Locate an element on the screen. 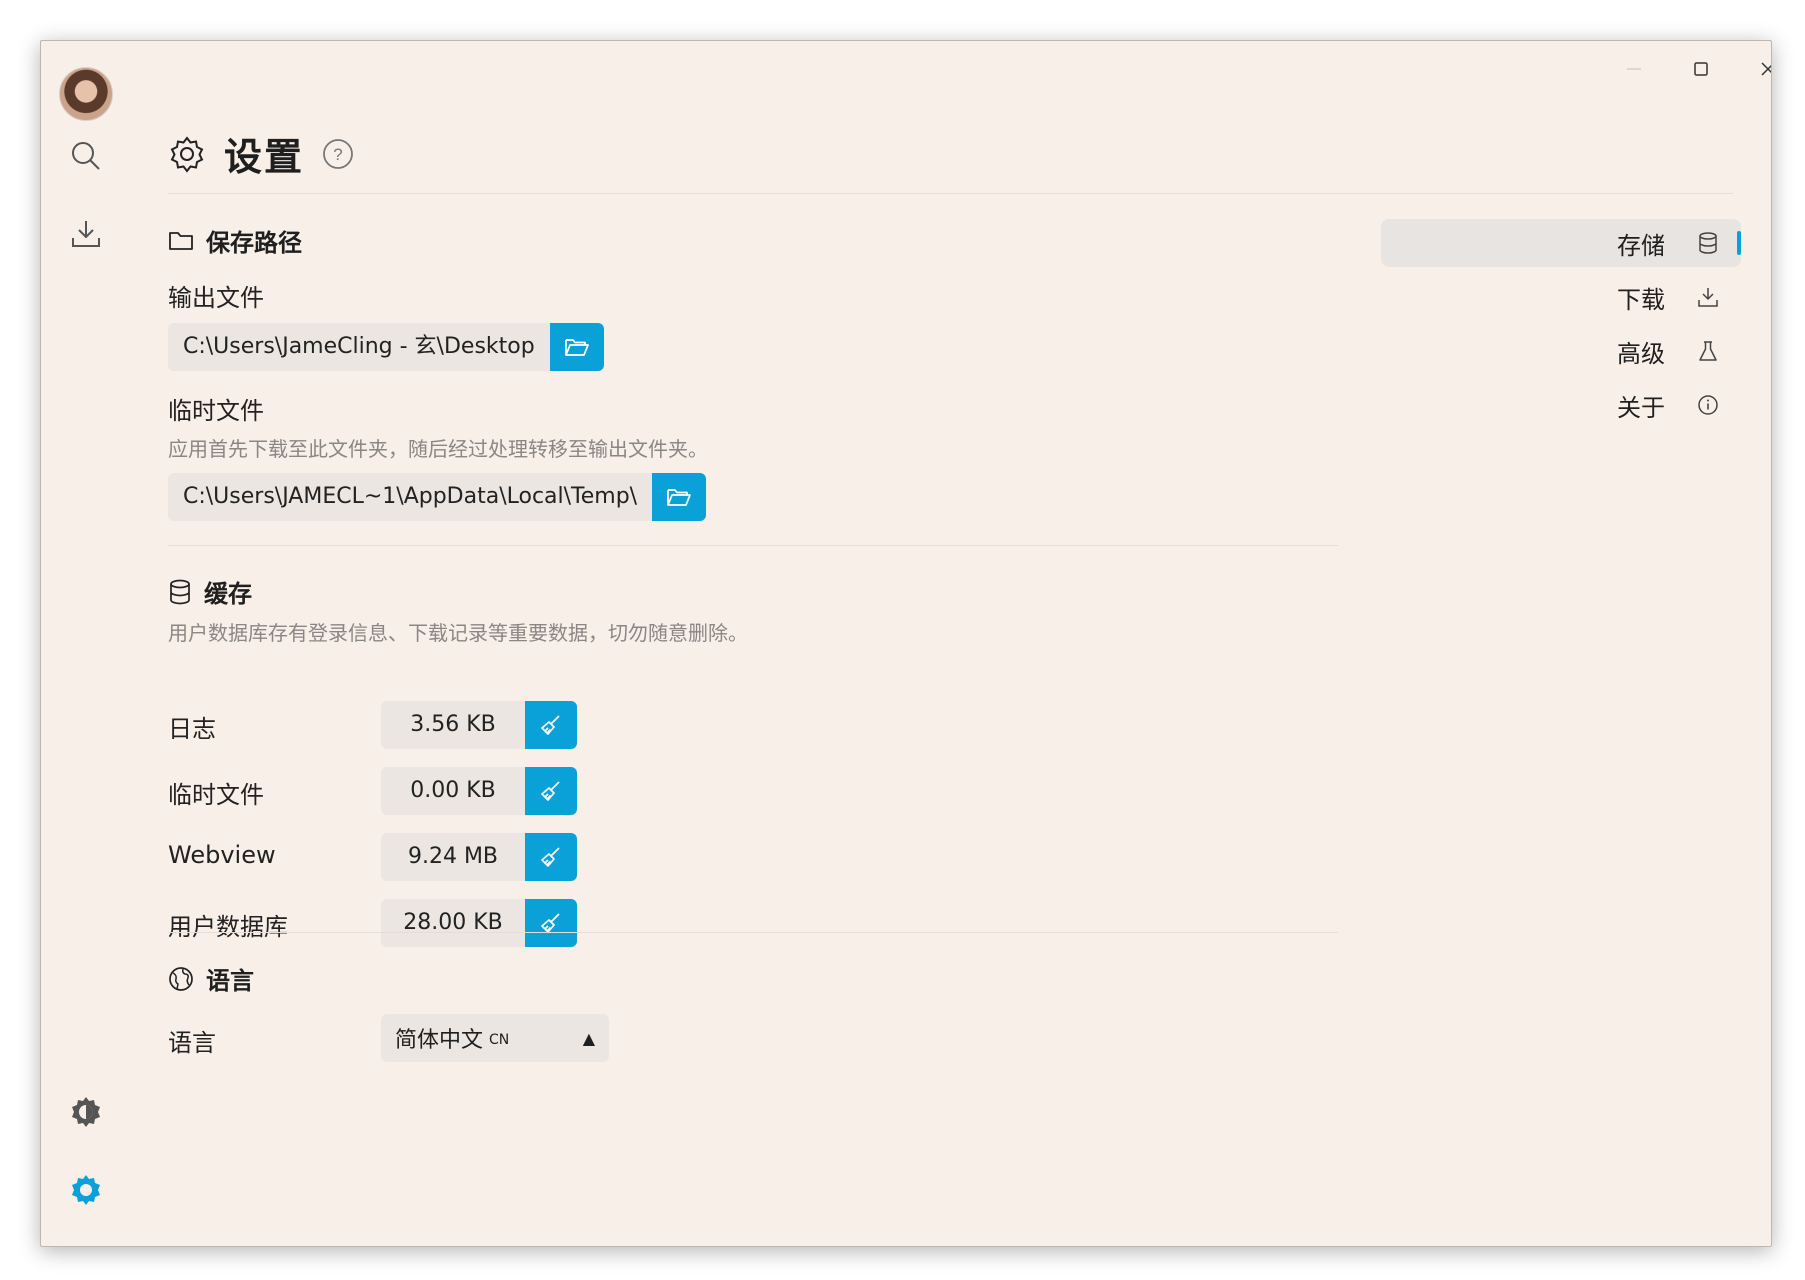 Image resolution: width=1805 pixels, height=1280 pixels. output-file-label: 输出文件 is located at coordinates (216, 298).